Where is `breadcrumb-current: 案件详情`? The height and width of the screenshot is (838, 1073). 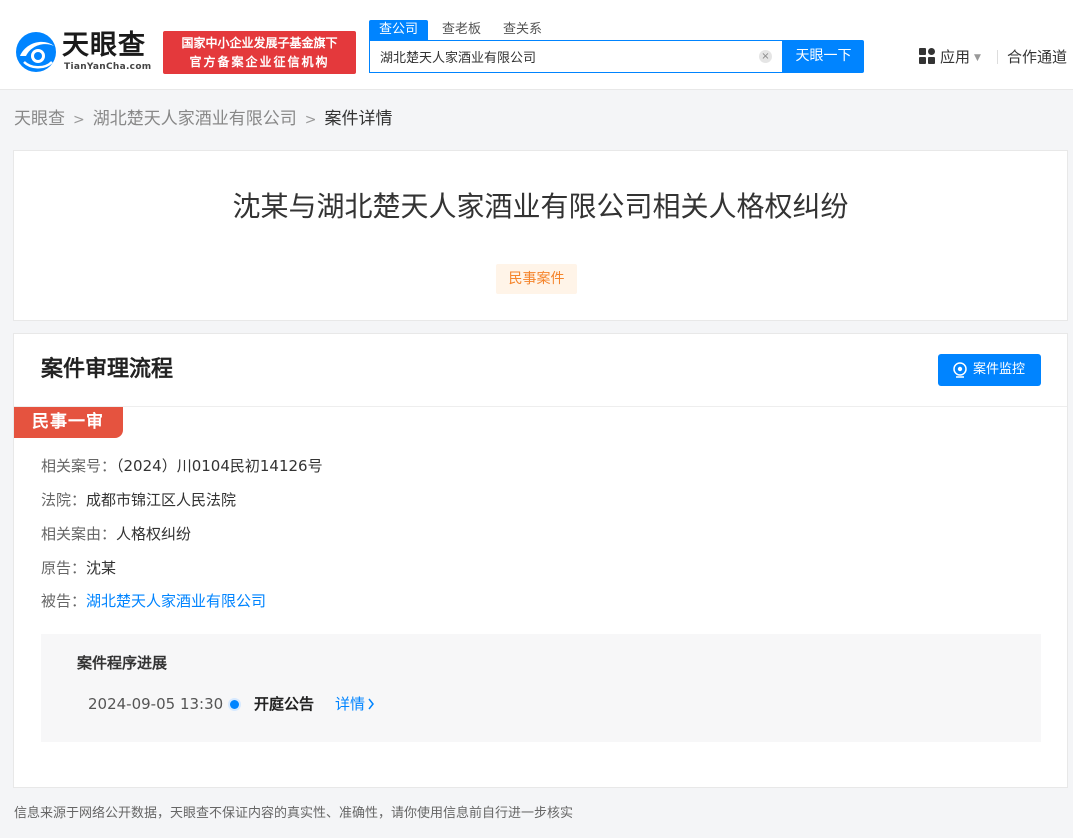 breadcrumb-current: 案件详情 is located at coordinates (358, 119).